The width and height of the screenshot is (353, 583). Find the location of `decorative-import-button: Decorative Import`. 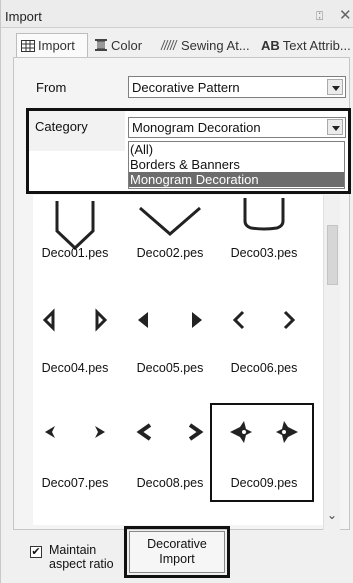

decorative-import-button: Decorative Import is located at coordinates (177, 552).